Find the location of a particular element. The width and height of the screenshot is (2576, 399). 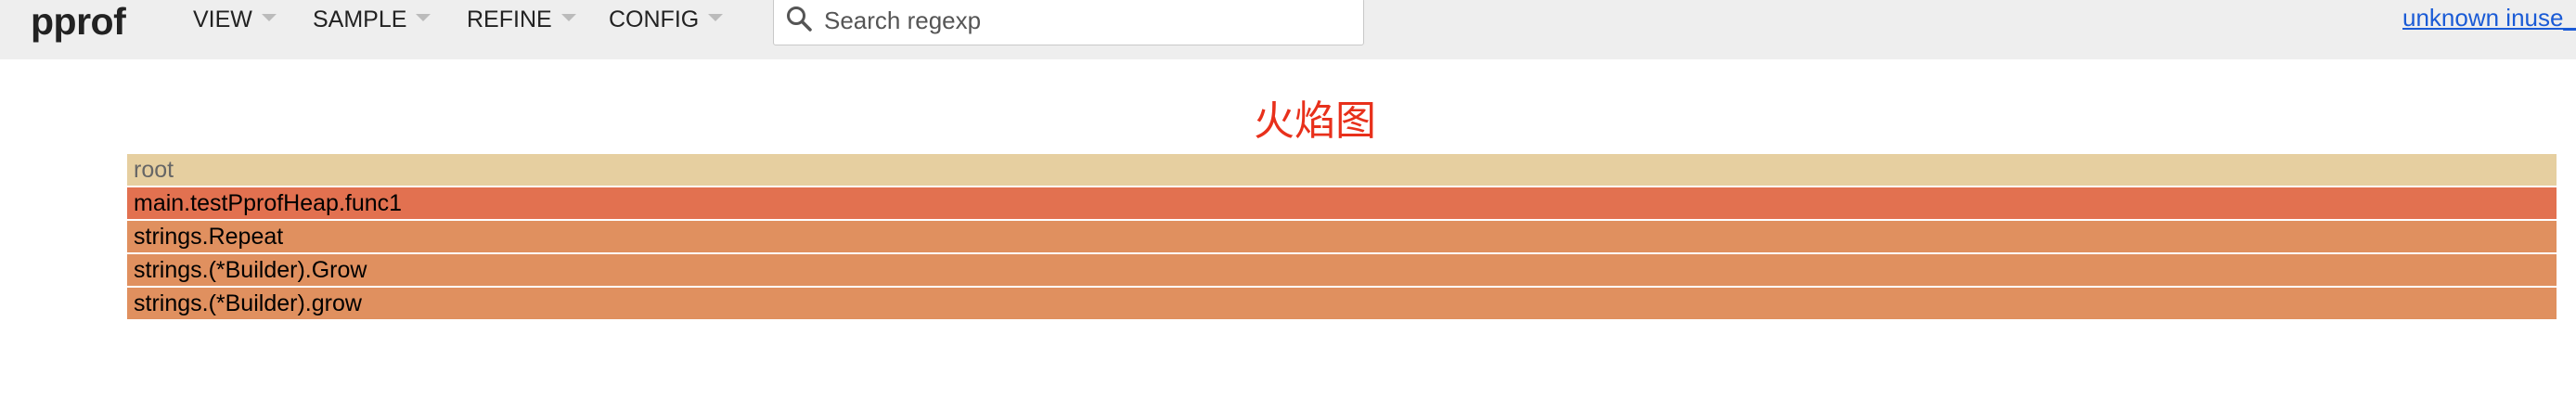

flame-frame-root: root is located at coordinates (1342, 170).